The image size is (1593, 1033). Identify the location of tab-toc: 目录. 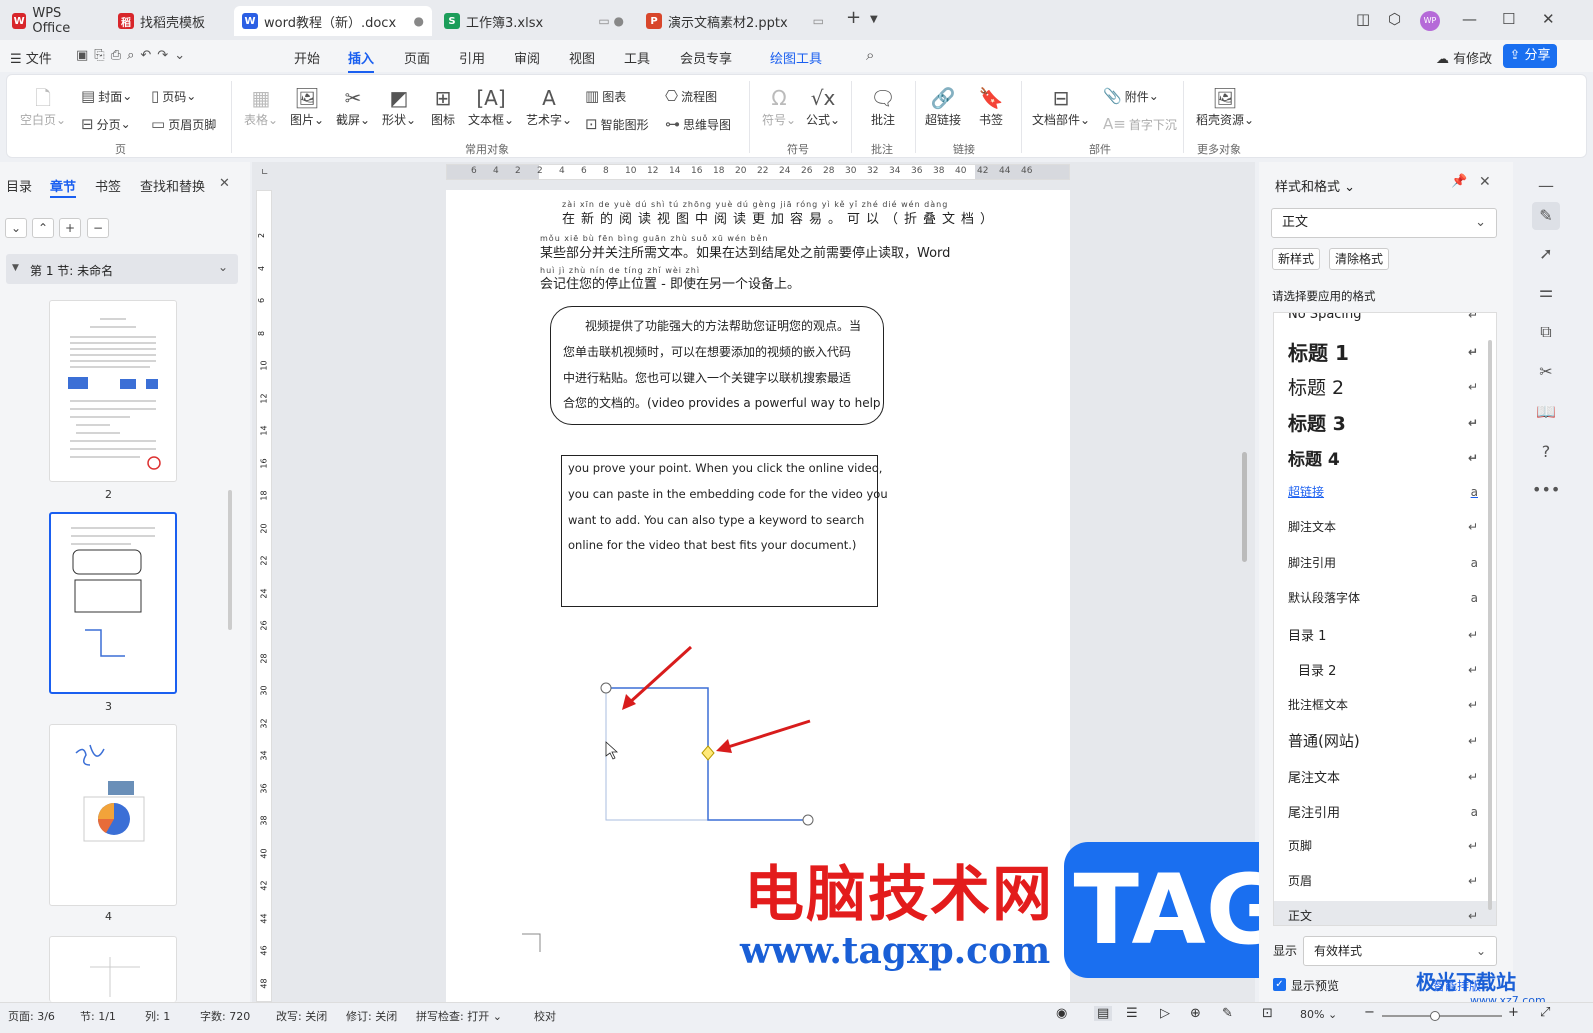
(19, 185).